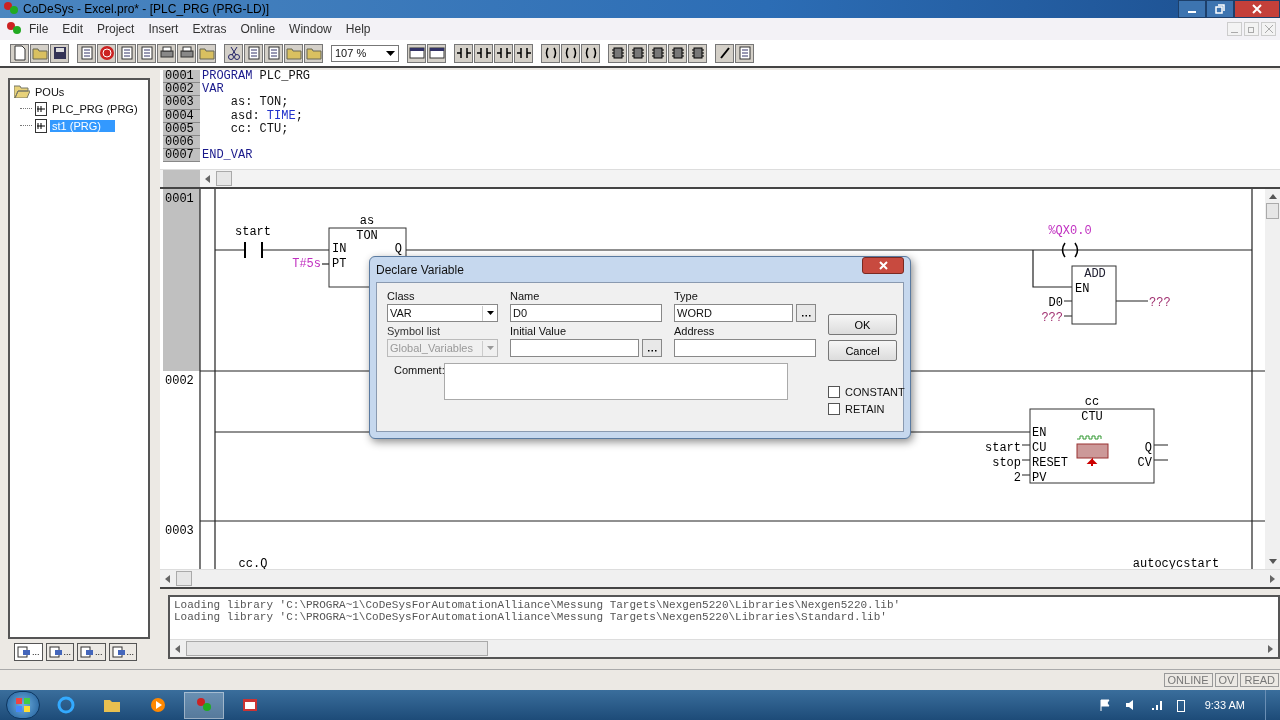  What do you see at coordinates (11, 9) in the screenshot?
I see `app-logo-icon` at bounding box center [11, 9].